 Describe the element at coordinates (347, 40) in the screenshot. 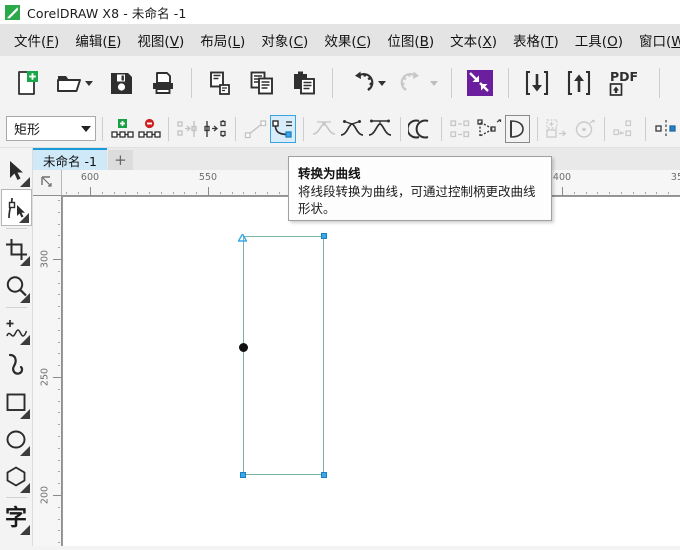

I see `menu-effects: 效果(C)` at that location.